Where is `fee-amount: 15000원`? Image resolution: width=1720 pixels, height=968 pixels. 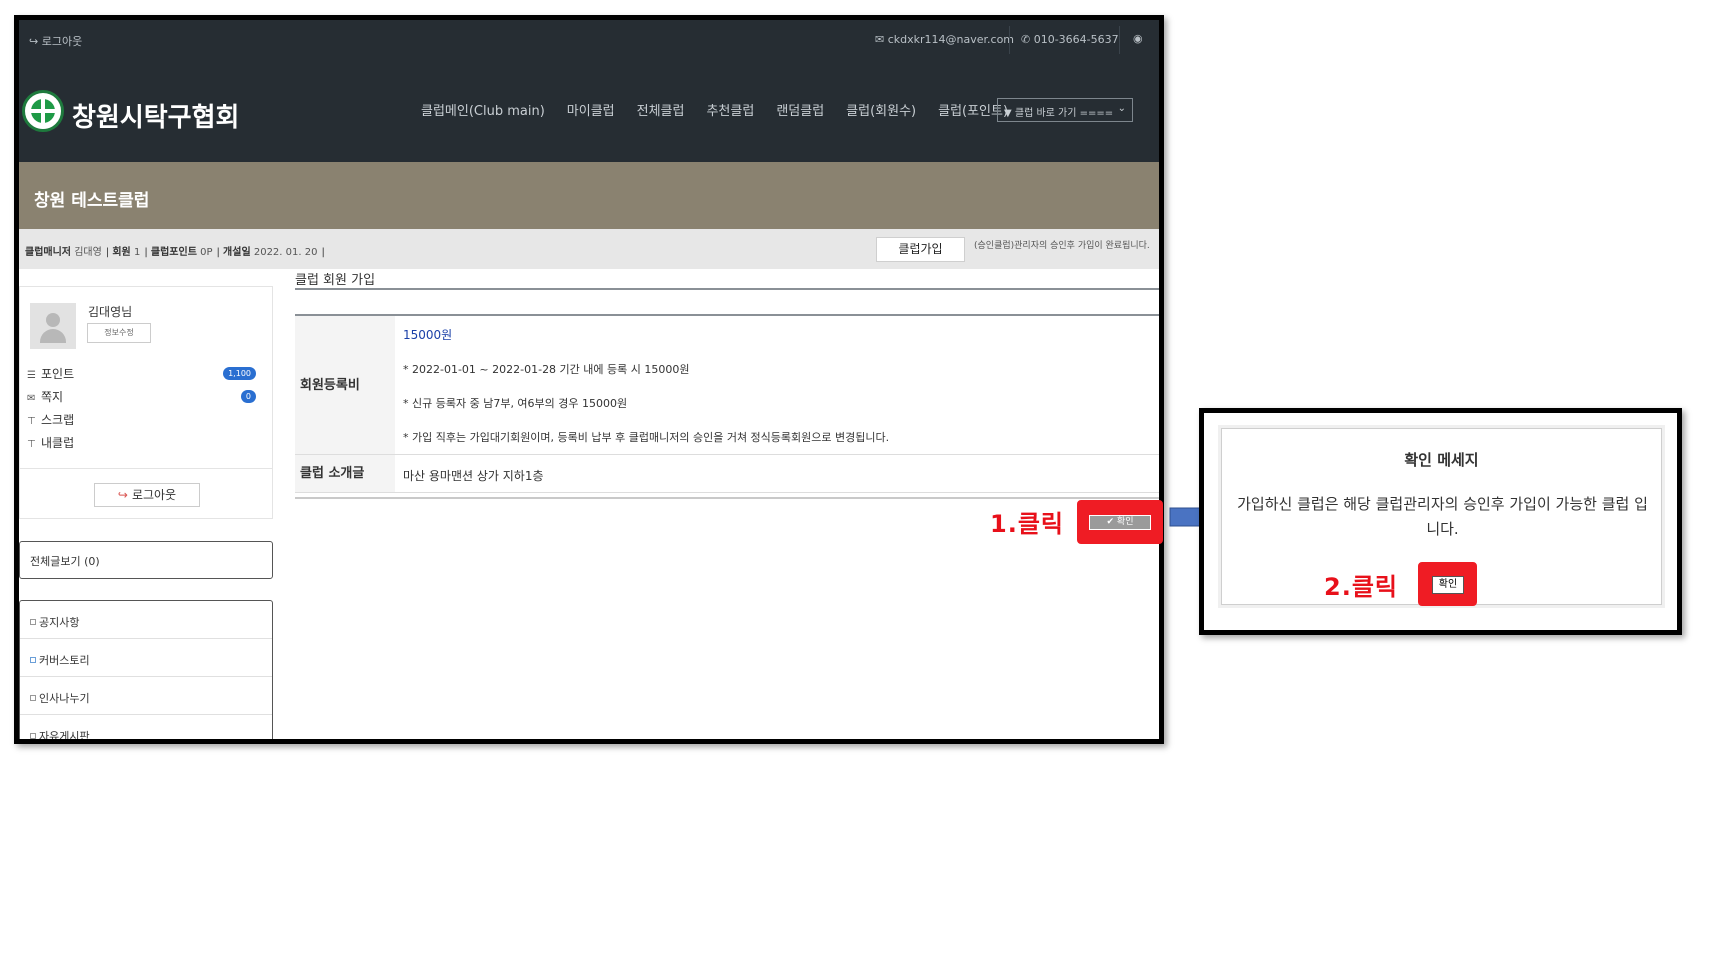
fee-amount: 15000원 is located at coordinates (428, 335).